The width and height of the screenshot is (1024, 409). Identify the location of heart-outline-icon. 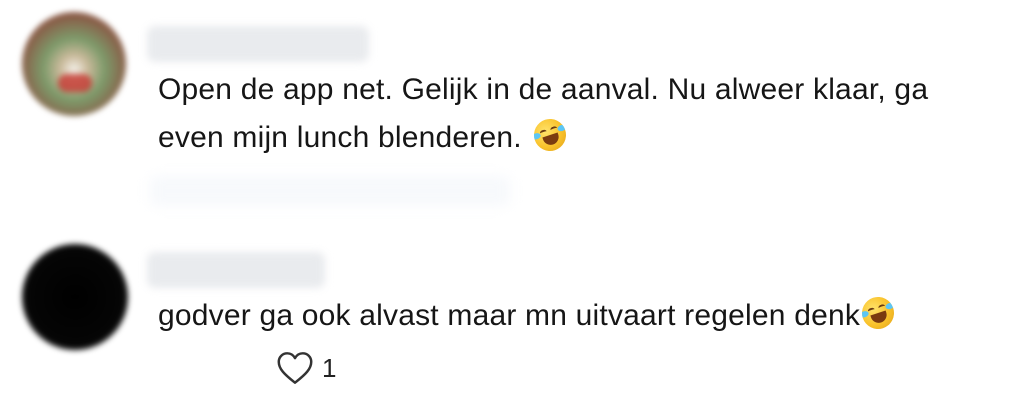
(295, 368).